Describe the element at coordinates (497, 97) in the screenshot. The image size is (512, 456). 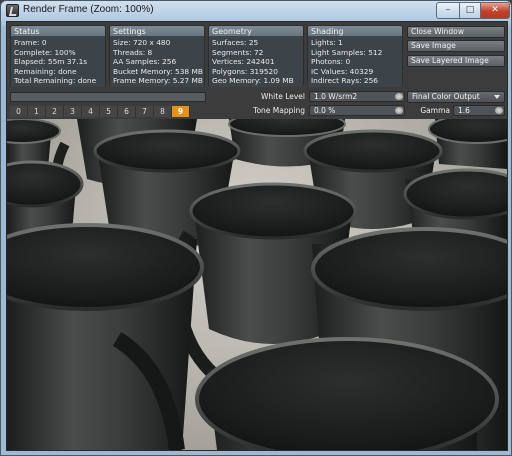
I see `chevron-down-icon` at that location.